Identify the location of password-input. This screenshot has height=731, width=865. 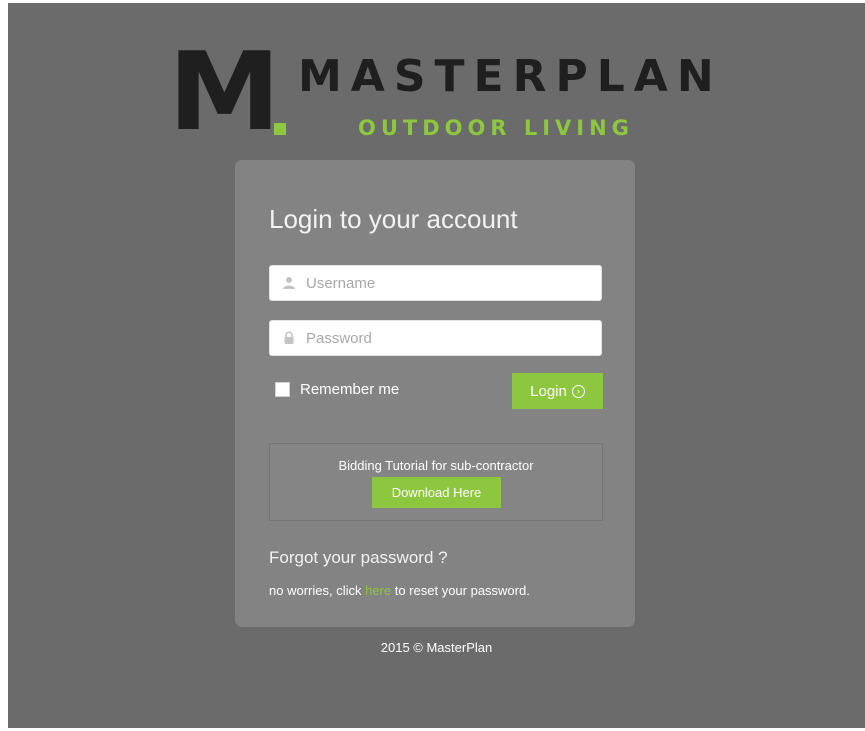
(451, 338).